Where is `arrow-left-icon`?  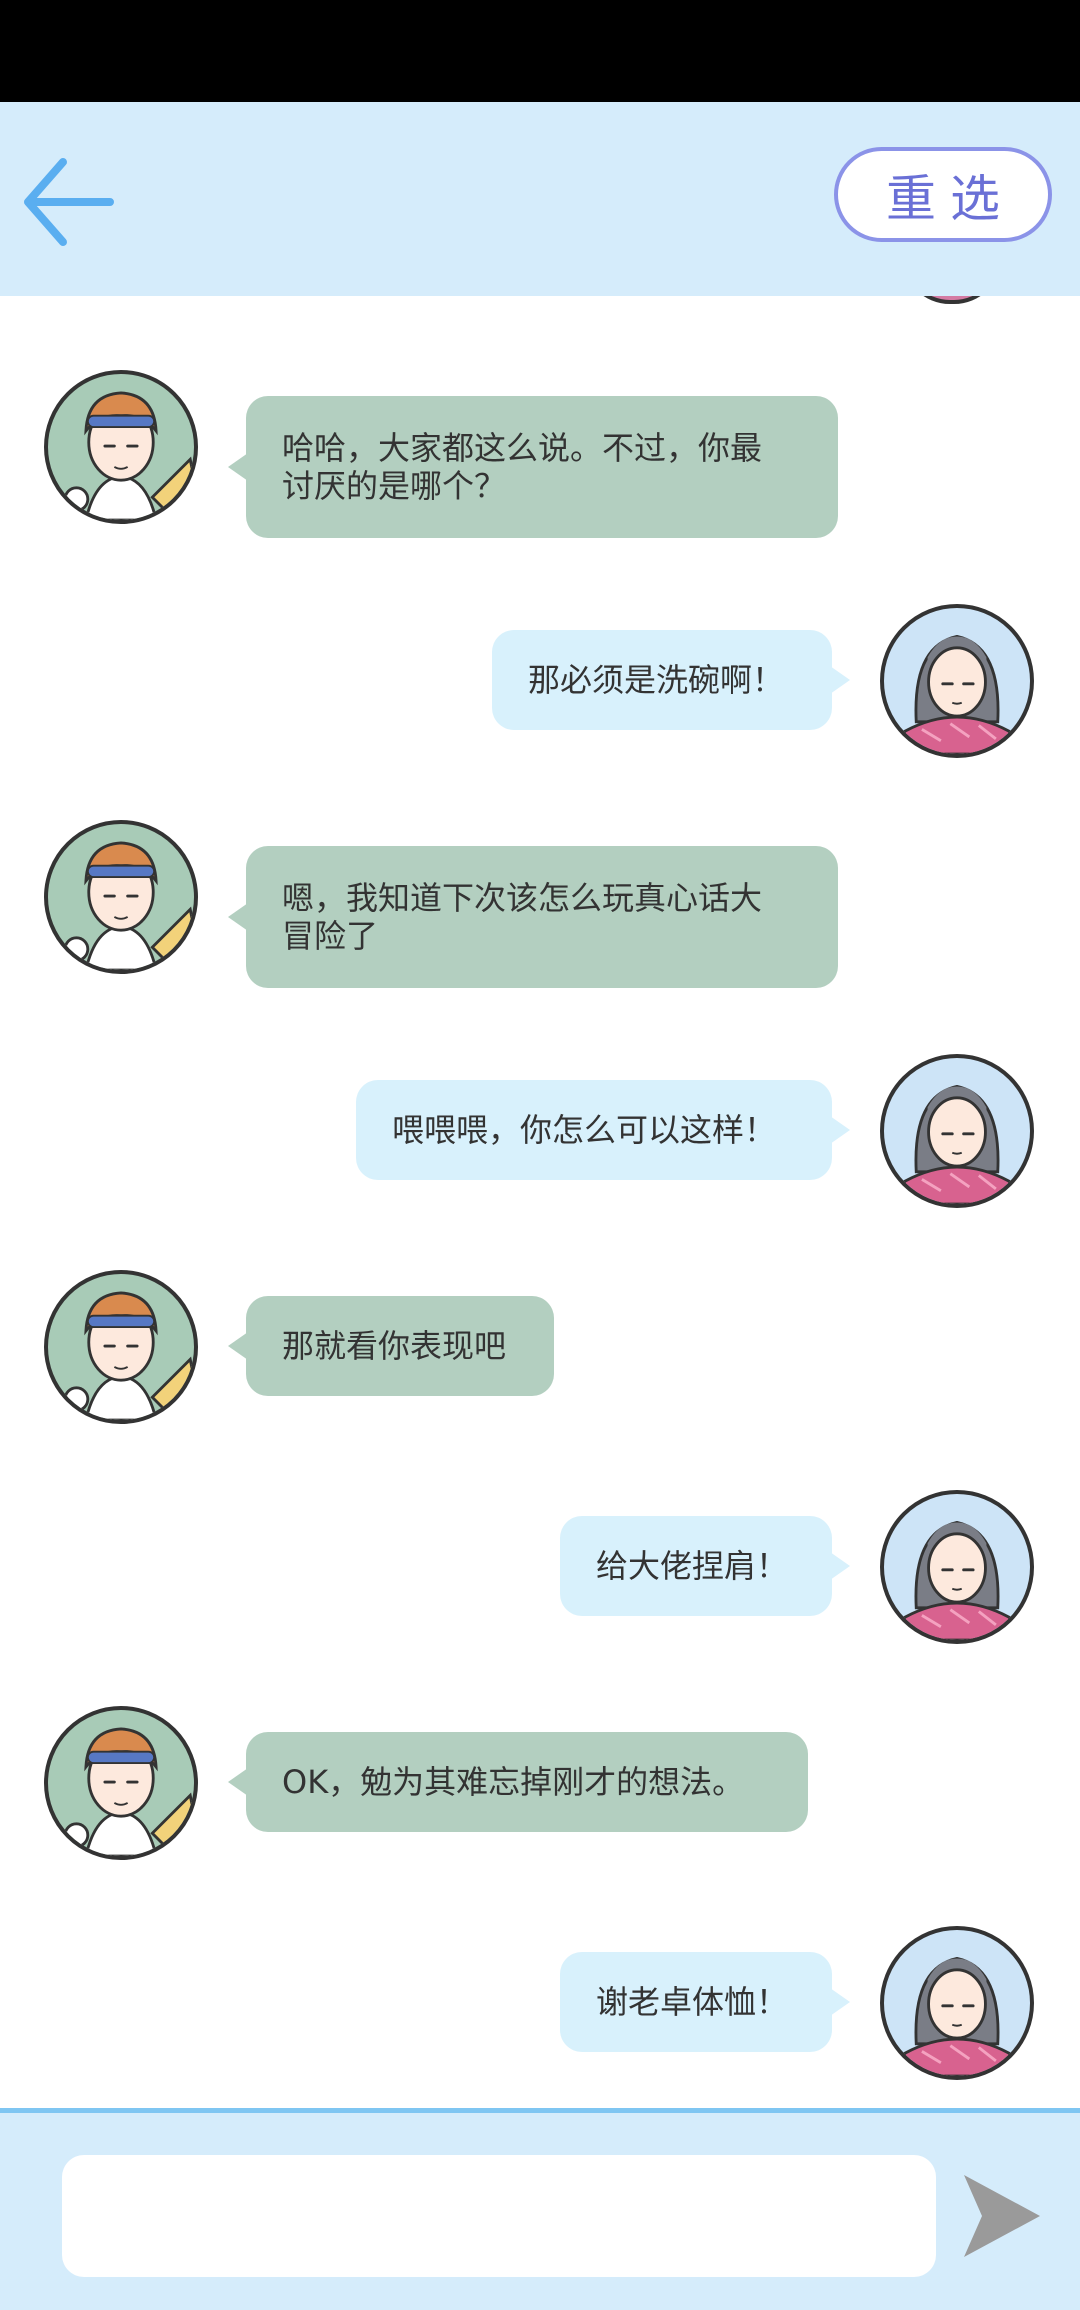 arrow-left-icon is located at coordinates (69, 202).